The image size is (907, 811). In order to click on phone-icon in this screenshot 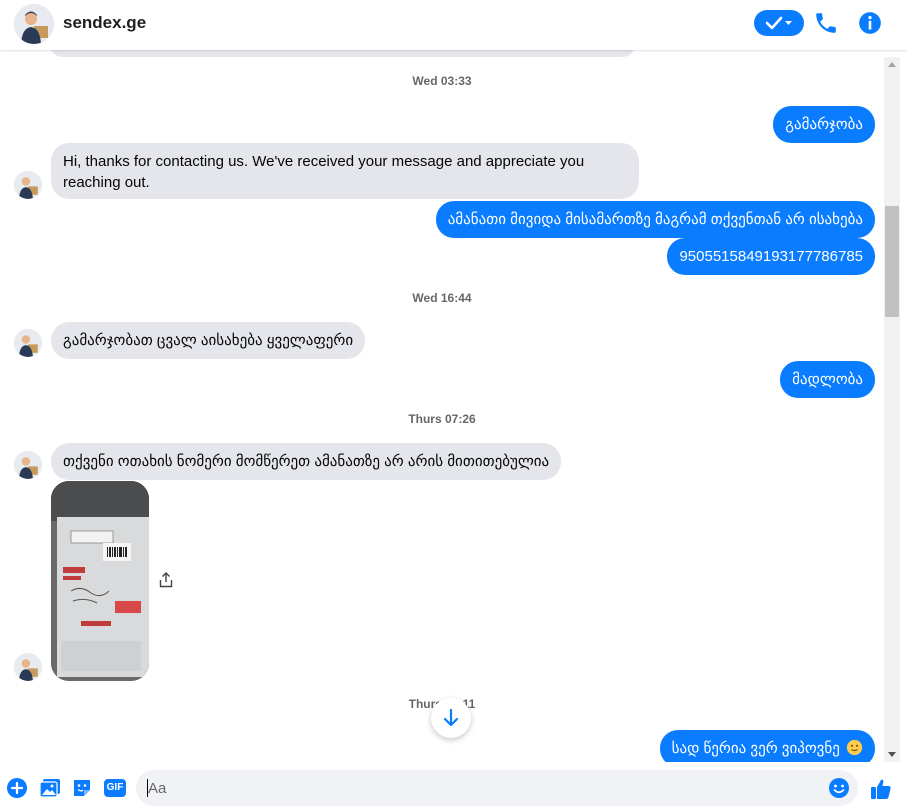, I will do `click(826, 23)`.